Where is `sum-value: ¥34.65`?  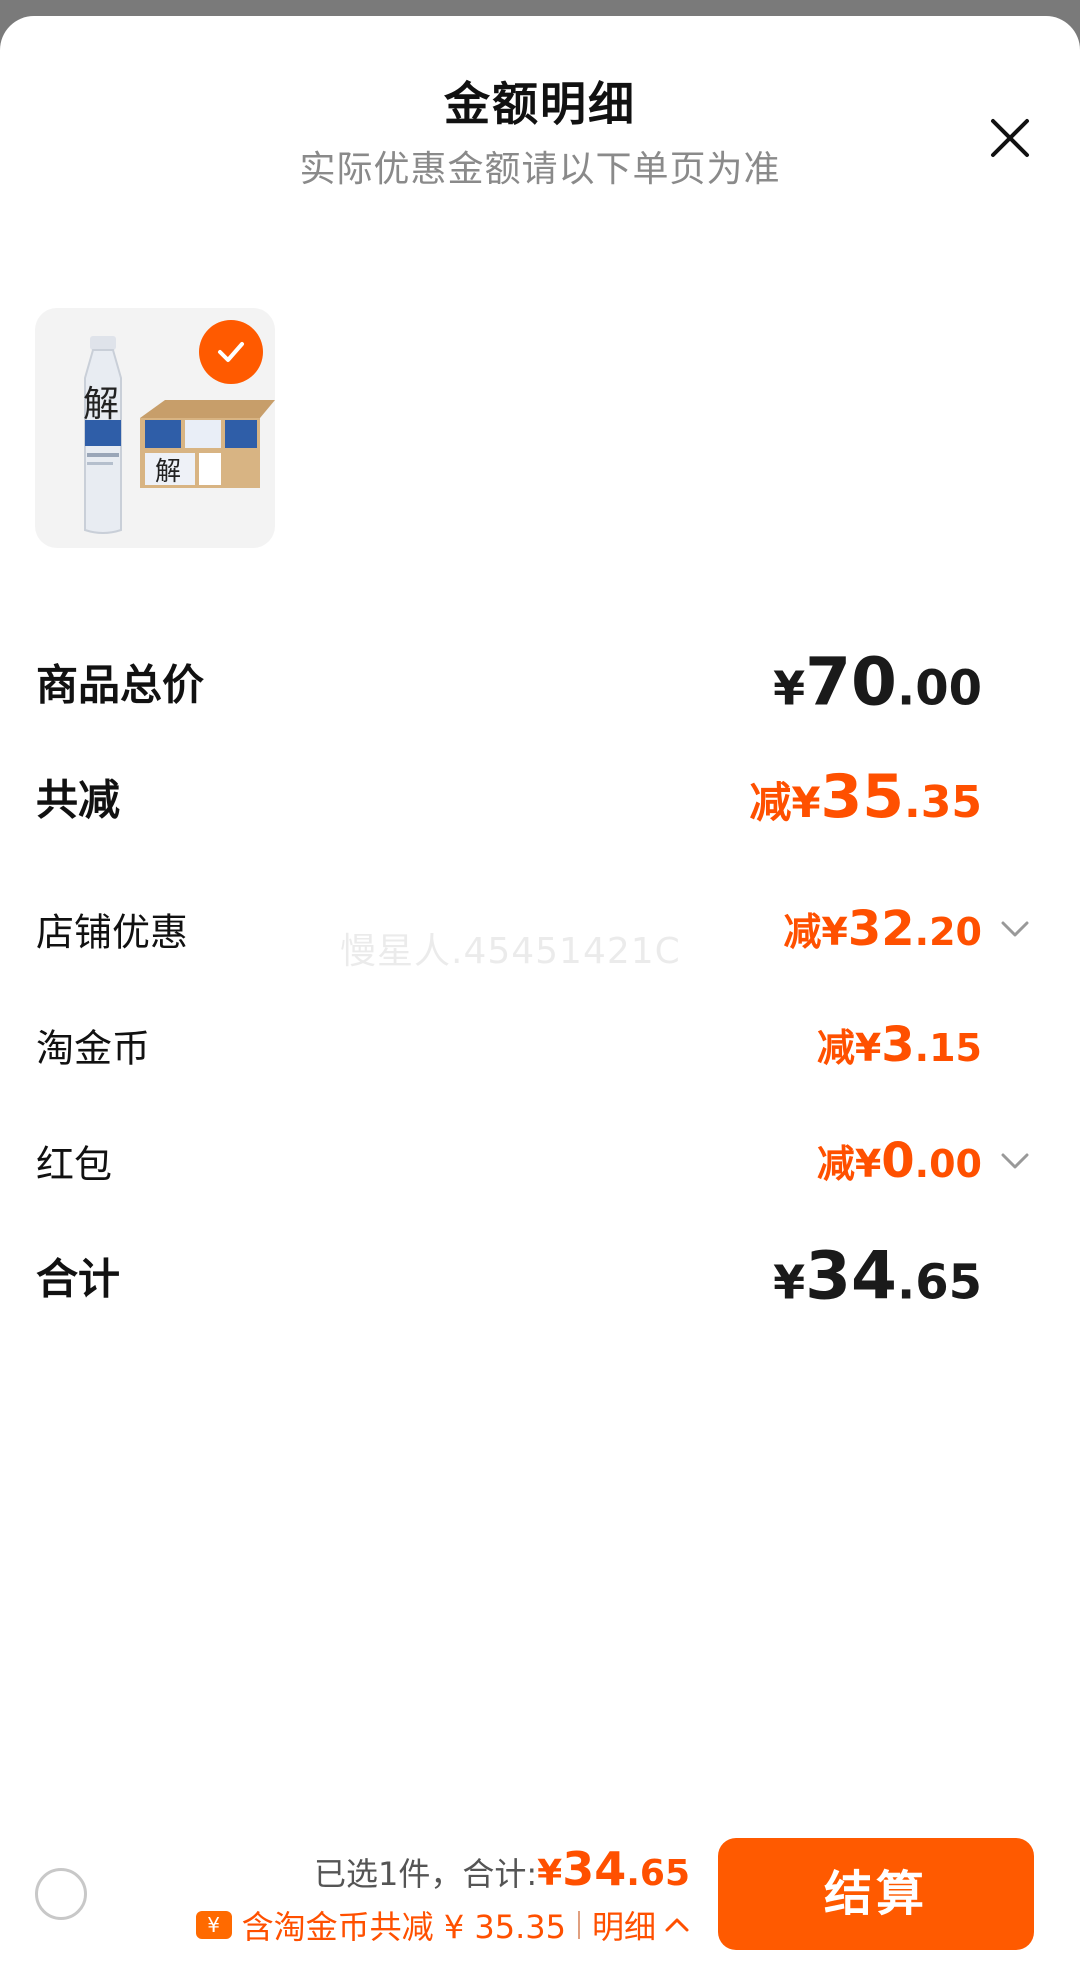 sum-value: ¥34.65 is located at coordinates (877, 1276).